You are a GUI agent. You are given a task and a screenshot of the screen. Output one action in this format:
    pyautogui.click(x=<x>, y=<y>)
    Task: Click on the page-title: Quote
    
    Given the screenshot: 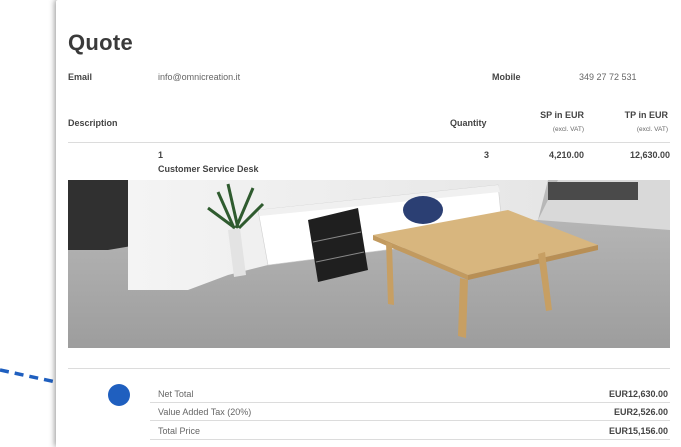 What is the action you would take?
    pyautogui.click(x=101, y=42)
    